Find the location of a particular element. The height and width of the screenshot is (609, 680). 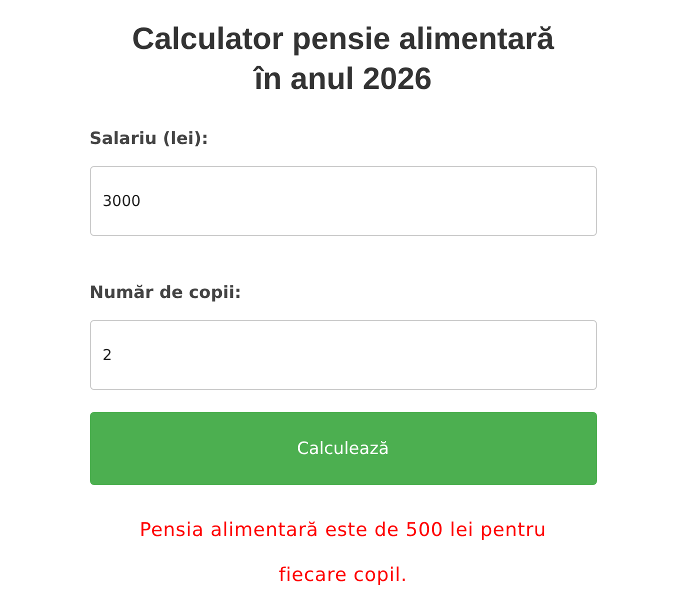

field-label: Număr de copii: is located at coordinates (166, 293).